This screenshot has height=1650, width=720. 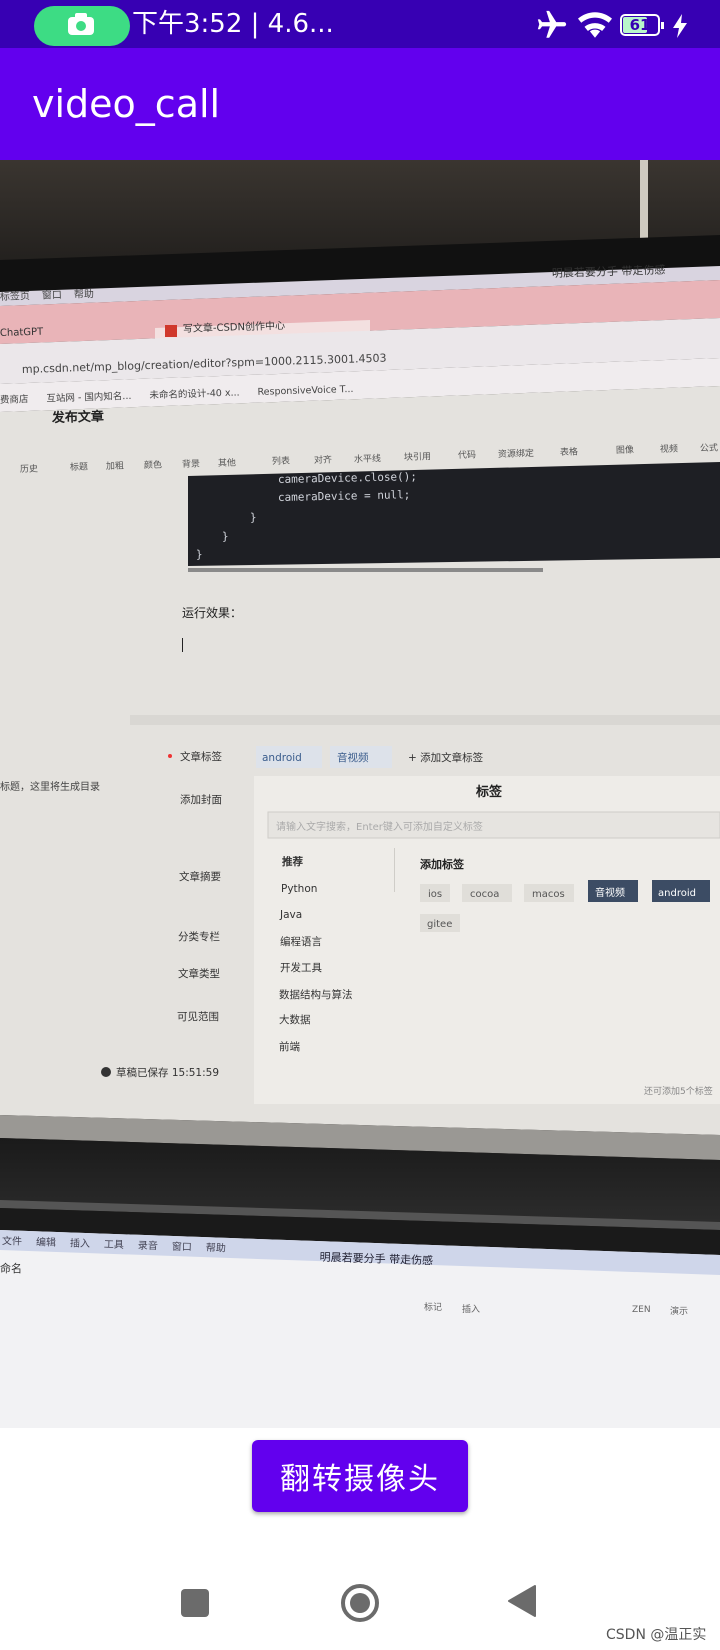 What do you see at coordinates (709, 448) in the screenshot?
I see `svg-text: 公式` at bounding box center [709, 448].